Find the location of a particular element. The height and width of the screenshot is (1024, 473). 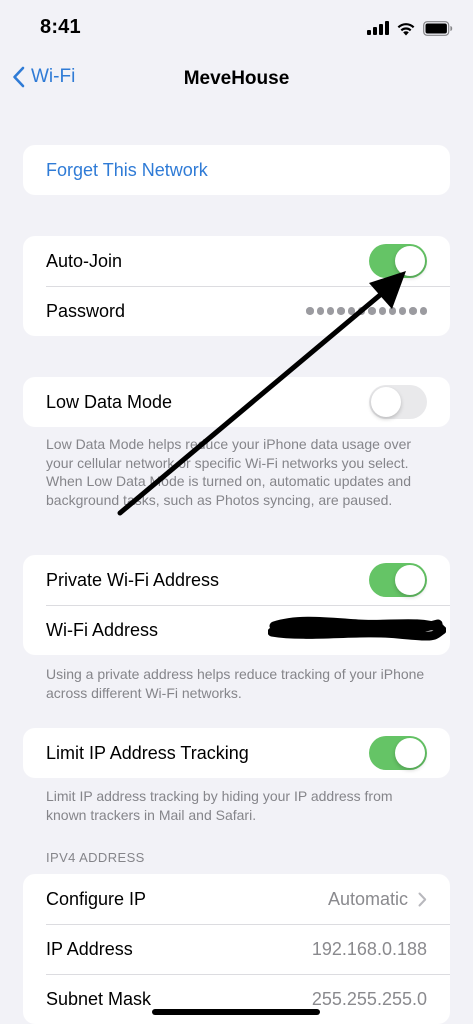

status-time: 8:41 is located at coordinates (60, 27).